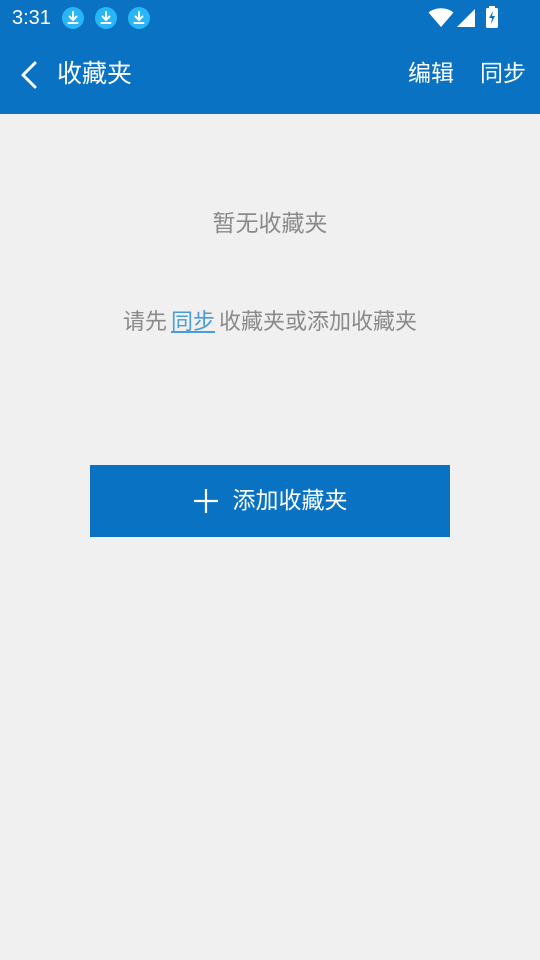  I want to click on add-favorites-button: 添加收藏夹, so click(270, 501).